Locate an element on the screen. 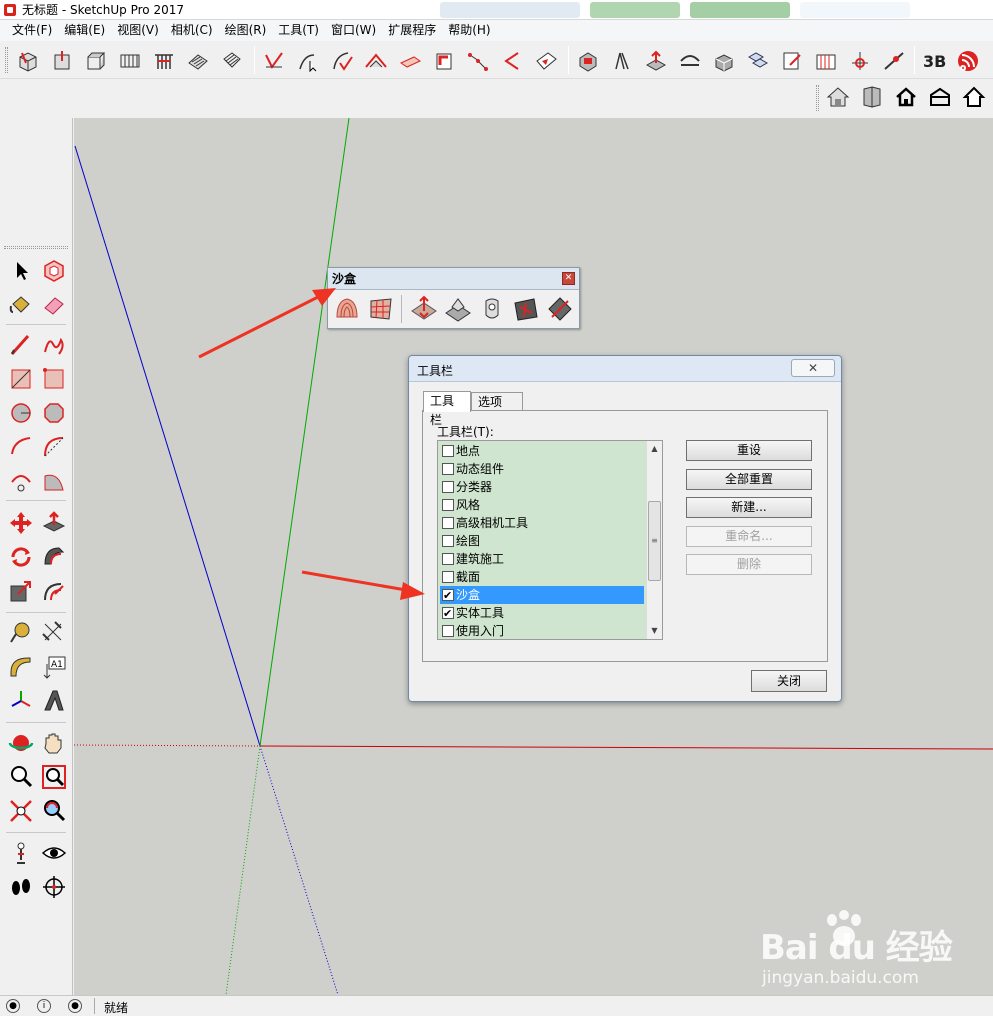 This screenshot has height=1016, width=993. tape-measure-icon is located at coordinates (21, 633).